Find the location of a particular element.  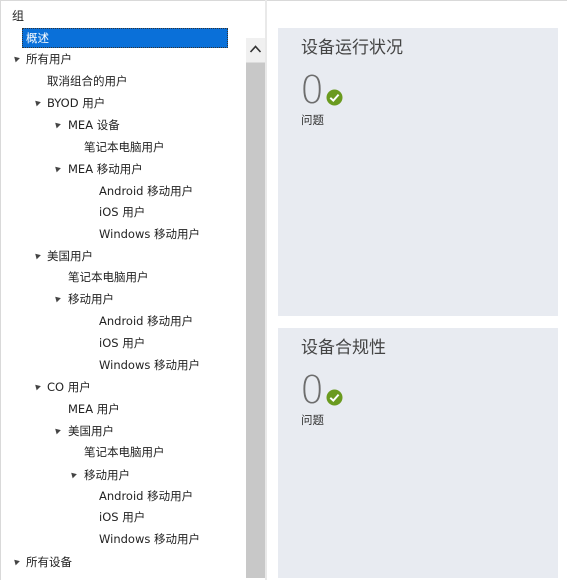

tree-item-ungrouped-users: 取消组合的用户 is located at coordinates (123, 81).